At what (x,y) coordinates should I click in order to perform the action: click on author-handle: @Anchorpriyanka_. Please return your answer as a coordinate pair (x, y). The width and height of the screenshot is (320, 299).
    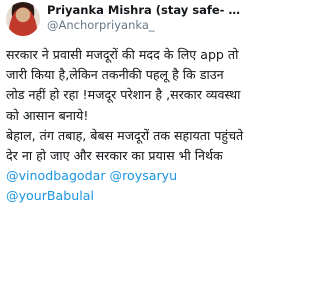
    Looking at the image, I should click on (145, 25).